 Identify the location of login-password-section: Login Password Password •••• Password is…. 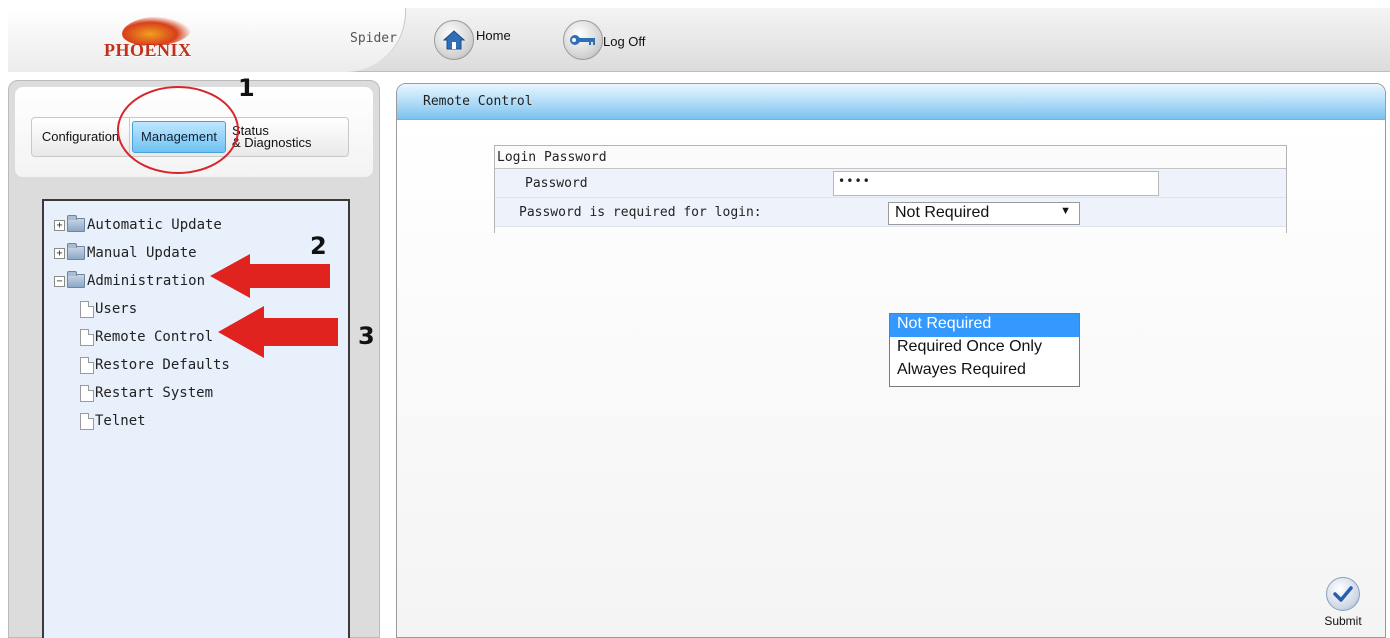
(890, 189).